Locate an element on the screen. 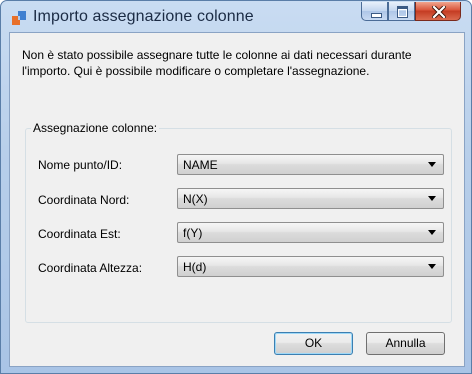 This screenshot has width=472, height=374. cancel-button: Annulla is located at coordinates (405, 343).